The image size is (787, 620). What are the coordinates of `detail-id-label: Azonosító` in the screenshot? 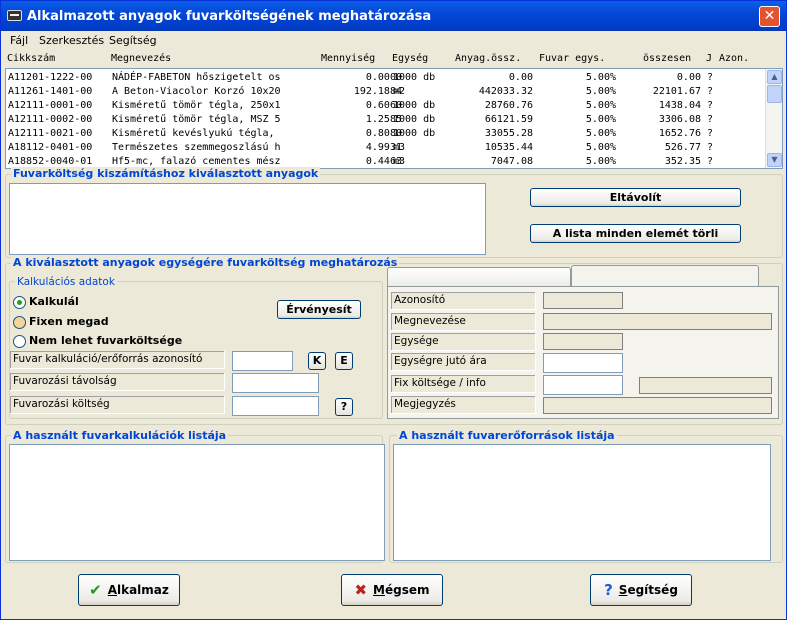 It's located at (463, 301).